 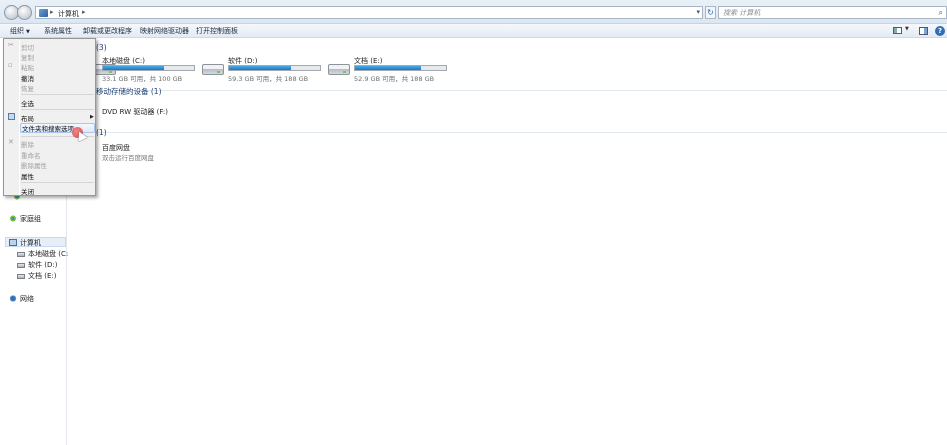 What do you see at coordinates (10, 65) in the screenshot?
I see `paste-icon: ▫` at bounding box center [10, 65].